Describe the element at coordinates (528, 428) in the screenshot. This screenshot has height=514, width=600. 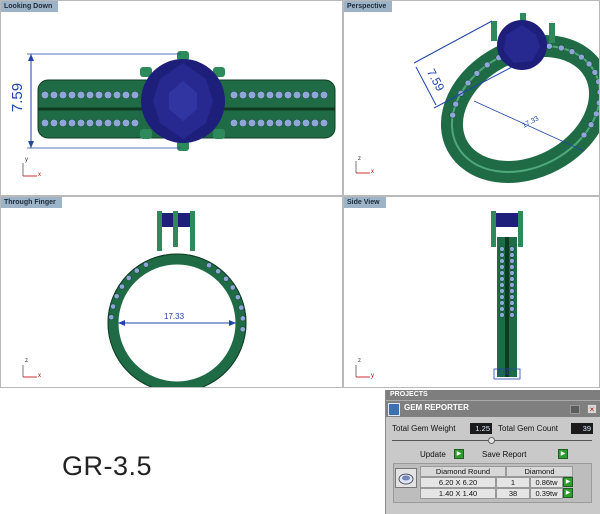
I see `total-gem-count-label: Total Gem Count` at that location.